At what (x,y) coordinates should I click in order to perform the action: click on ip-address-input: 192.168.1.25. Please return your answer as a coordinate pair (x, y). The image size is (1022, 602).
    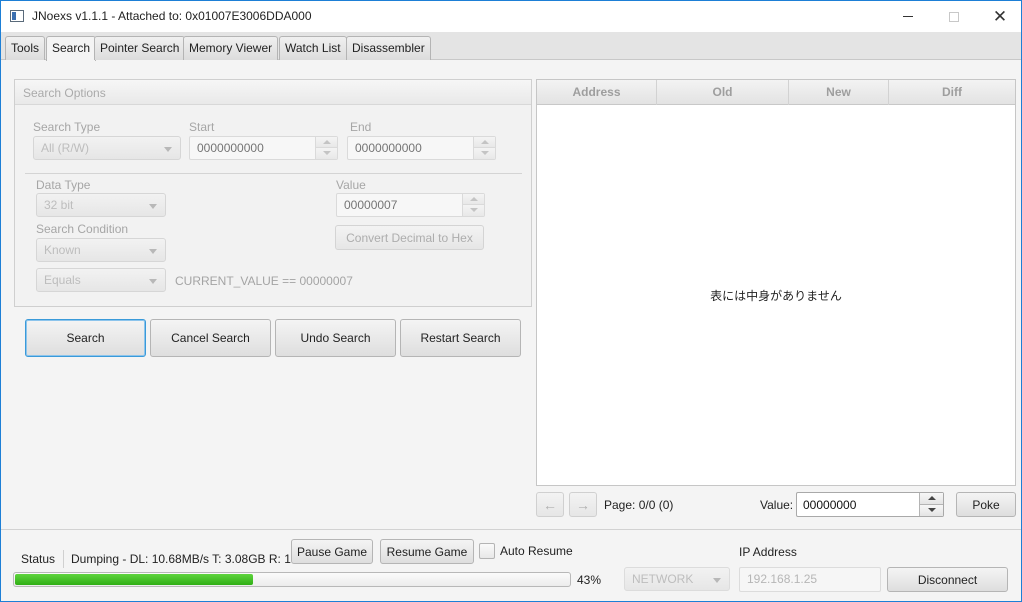
    Looking at the image, I should click on (810, 579).